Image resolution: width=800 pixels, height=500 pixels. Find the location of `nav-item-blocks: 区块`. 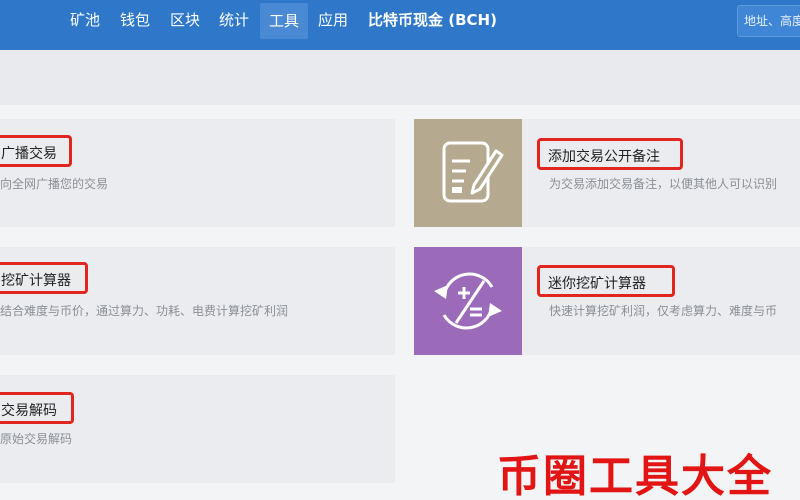

nav-item-blocks: 区块 is located at coordinates (185, 20).